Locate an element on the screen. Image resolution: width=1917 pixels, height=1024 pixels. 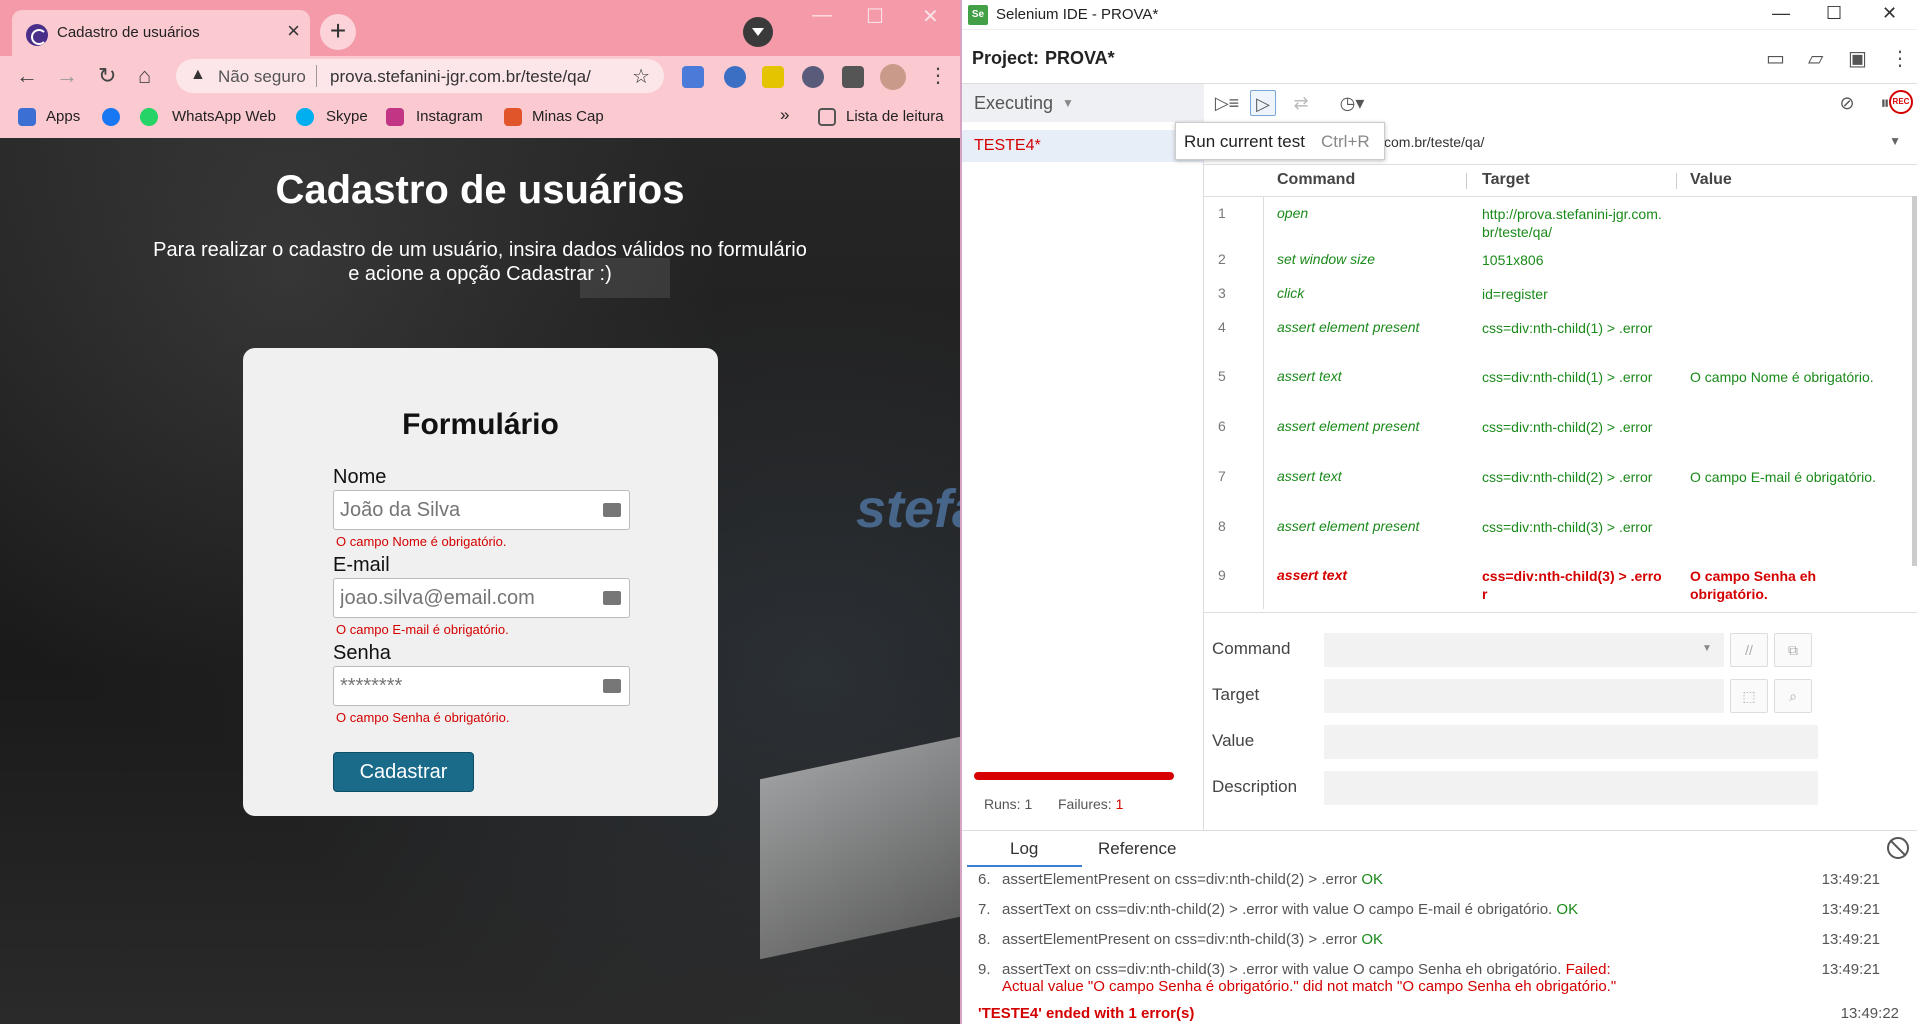
gear-extension-icon is located at coordinates (813, 77).